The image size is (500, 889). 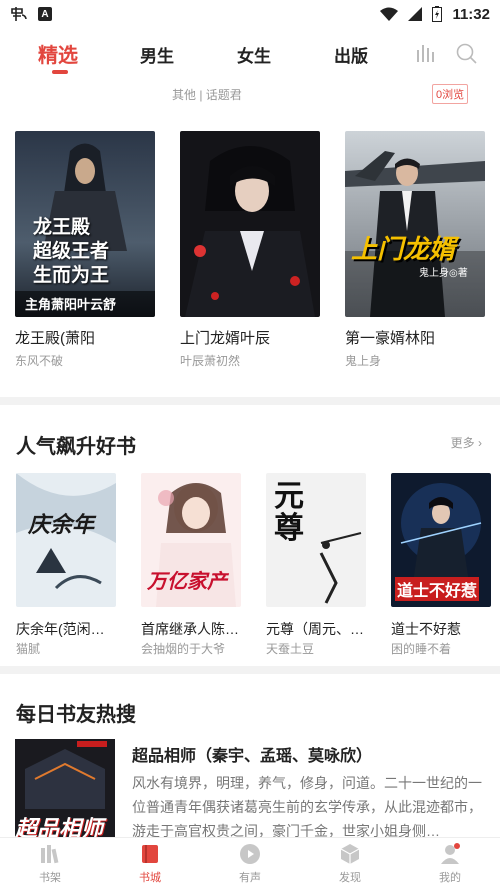 I want to click on nav-profile: 我的, so click(x=450, y=863).